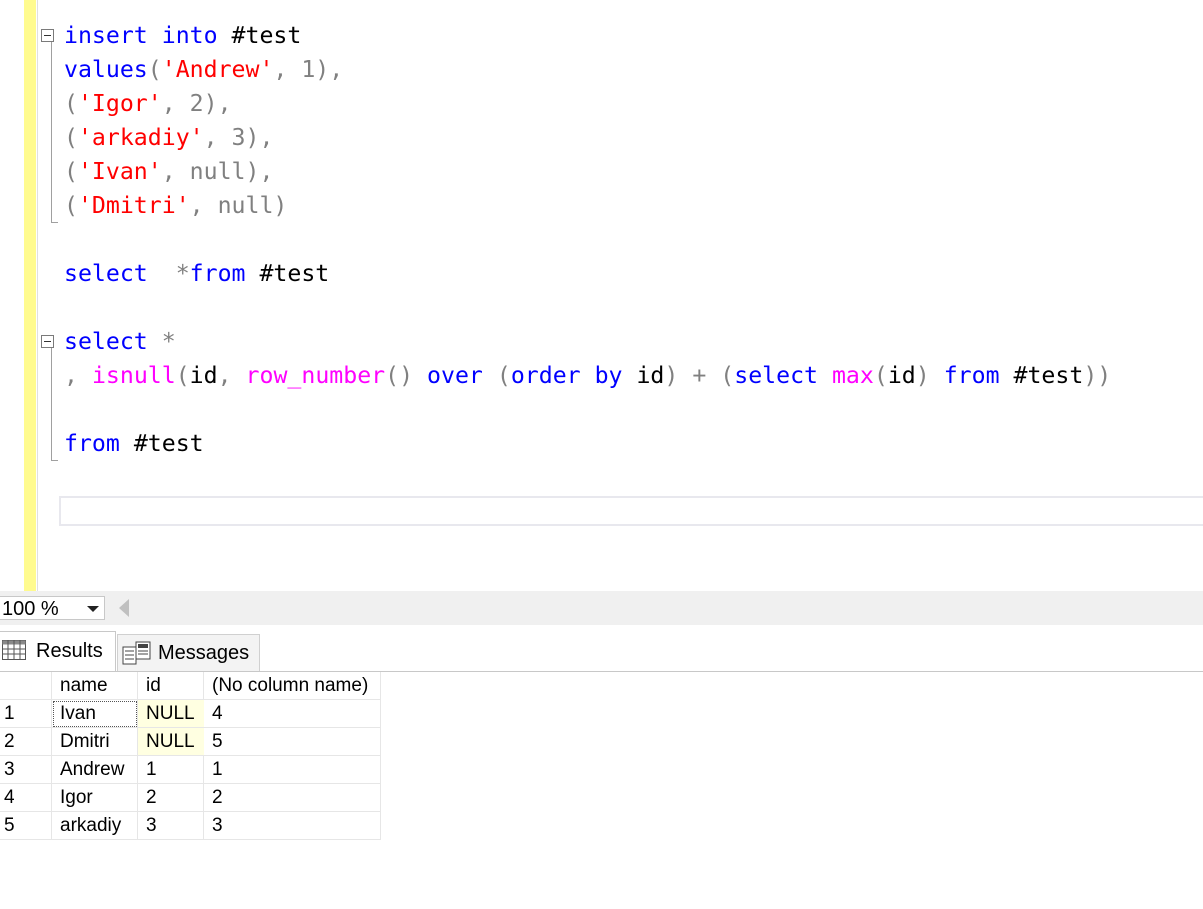  I want to click on operator-token: *, so click(168, 341).